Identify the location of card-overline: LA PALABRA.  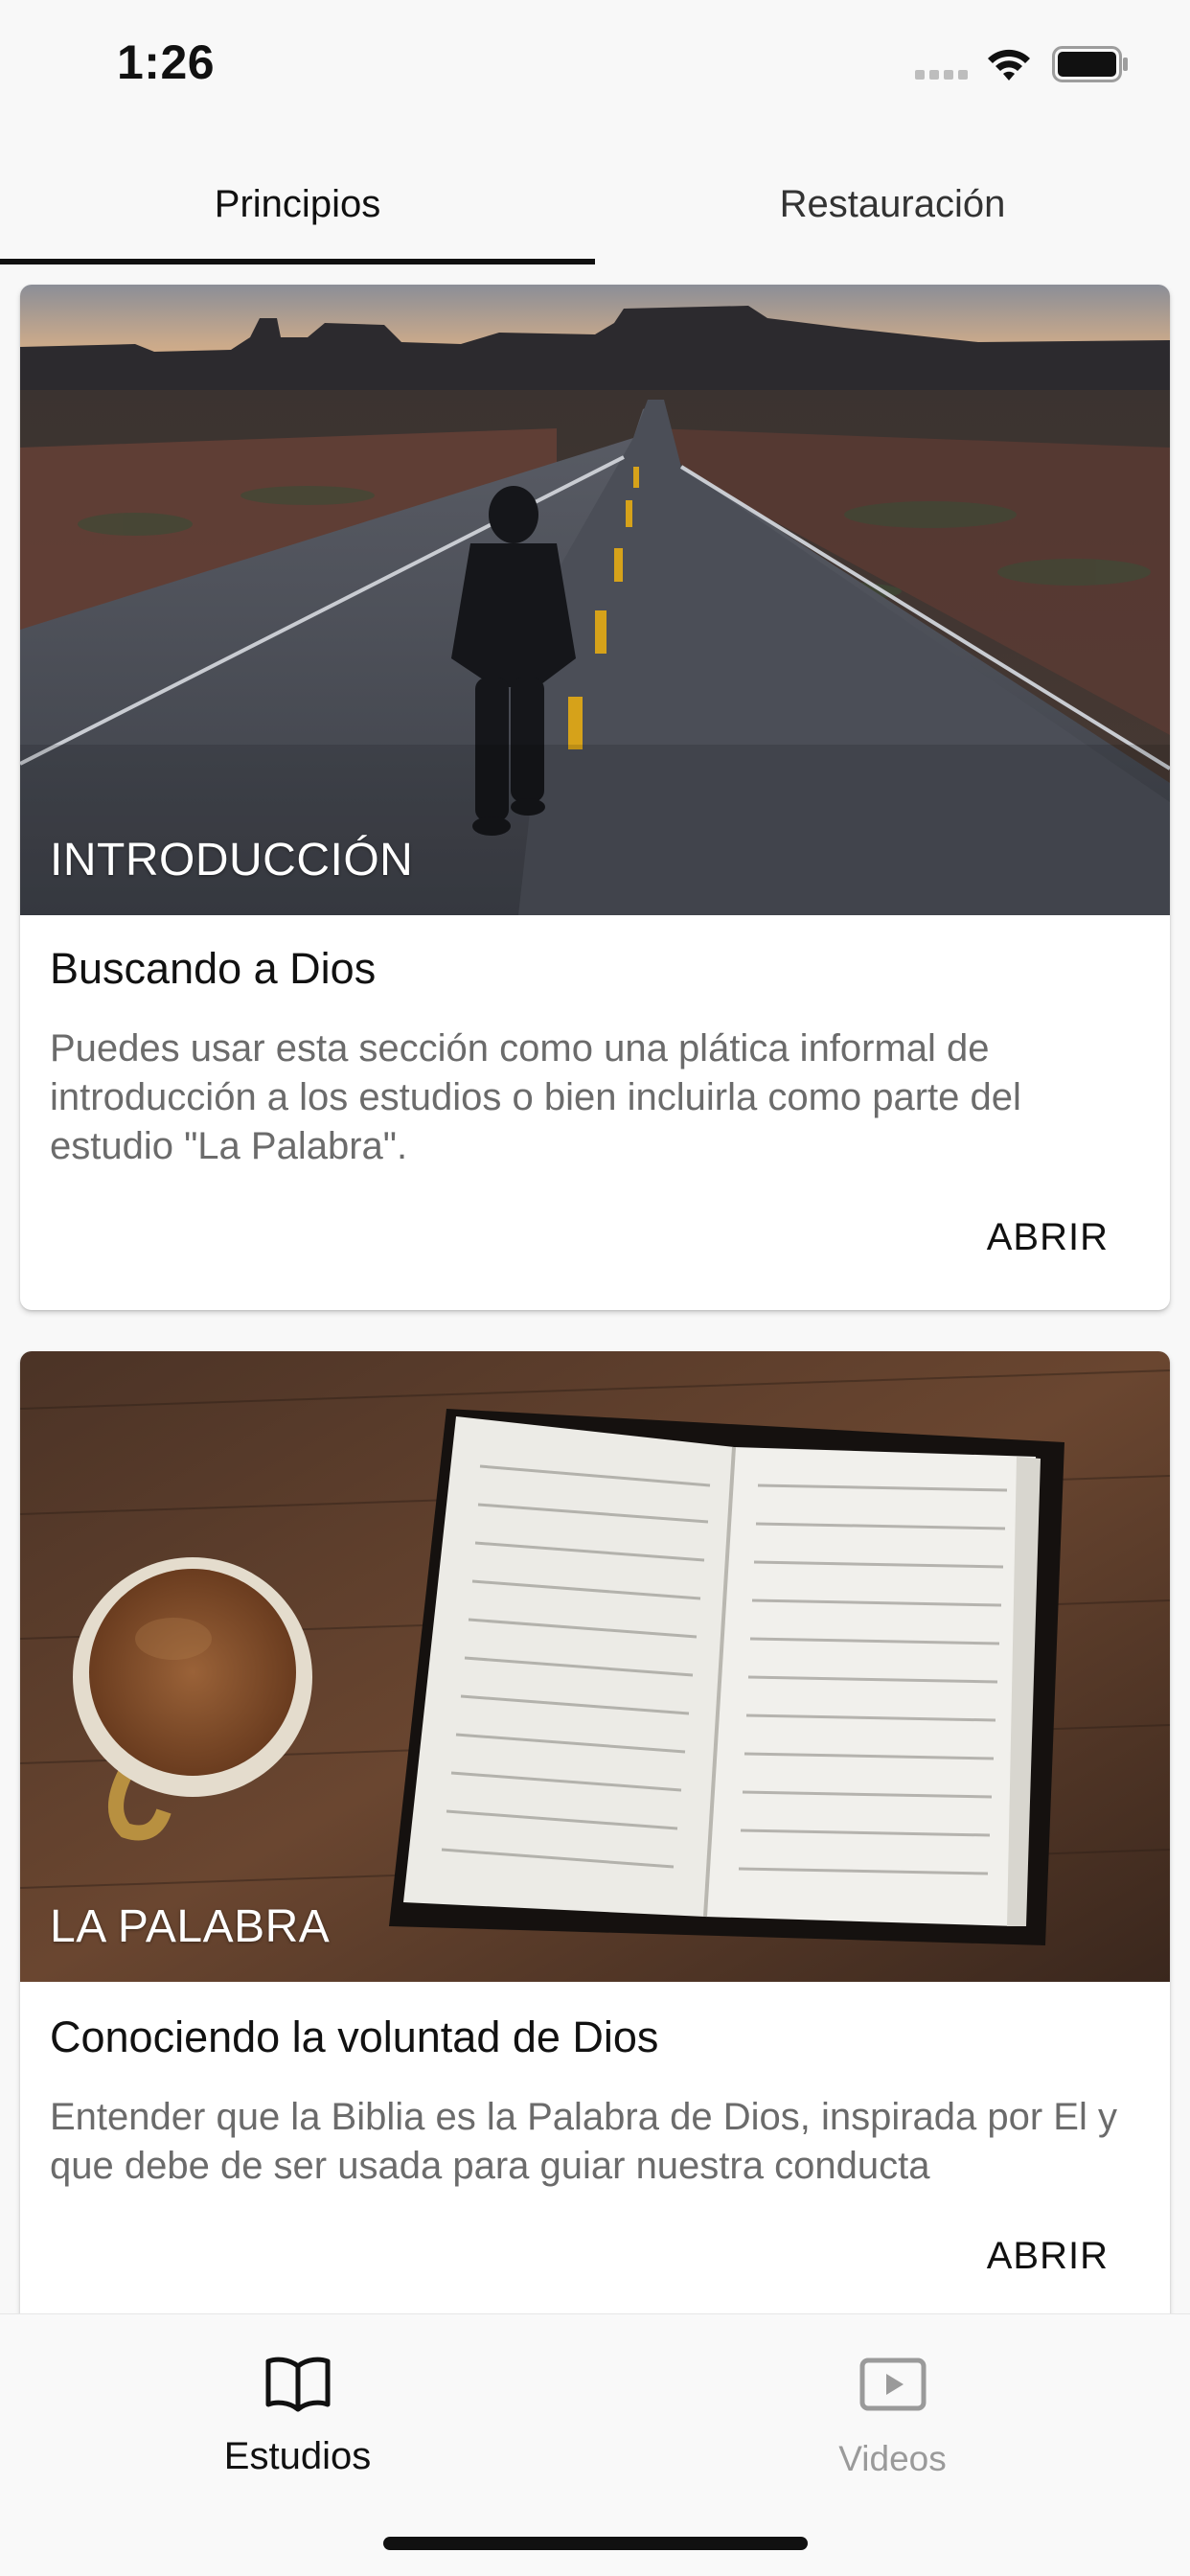
(191, 1926).